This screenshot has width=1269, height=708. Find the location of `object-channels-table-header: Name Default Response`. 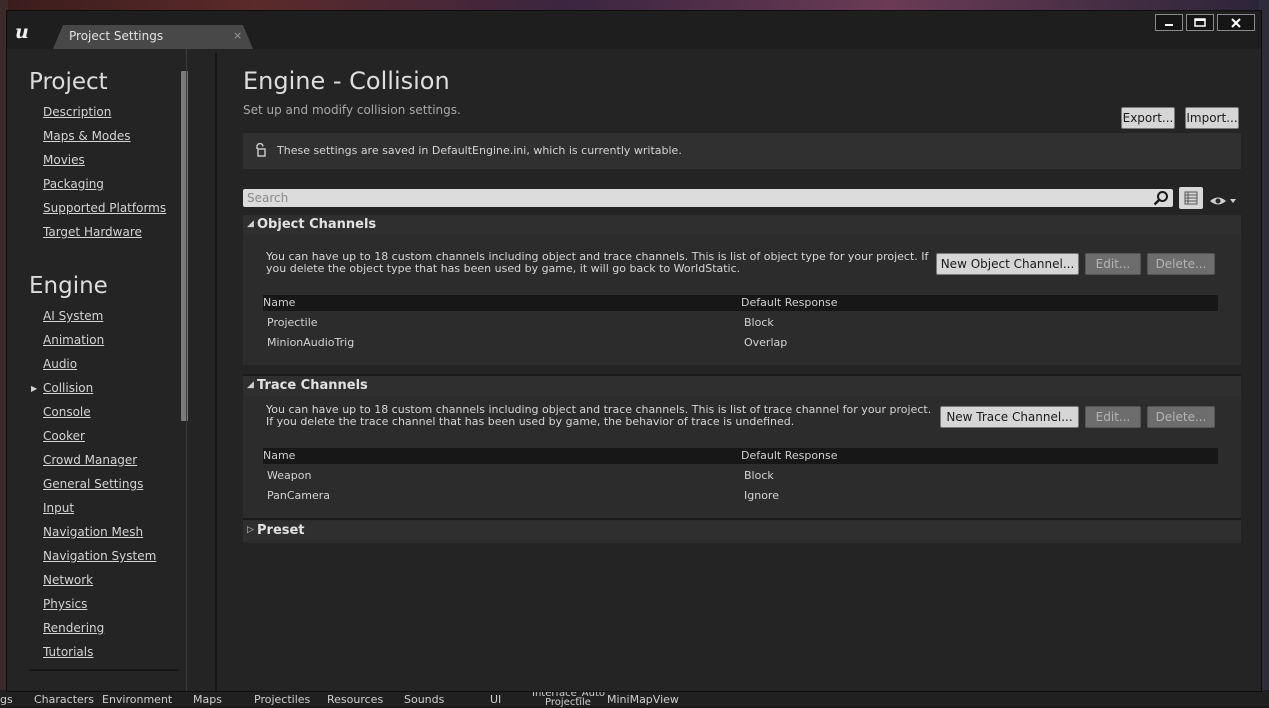

object-channels-table-header: Name Default Response is located at coordinates (740, 303).